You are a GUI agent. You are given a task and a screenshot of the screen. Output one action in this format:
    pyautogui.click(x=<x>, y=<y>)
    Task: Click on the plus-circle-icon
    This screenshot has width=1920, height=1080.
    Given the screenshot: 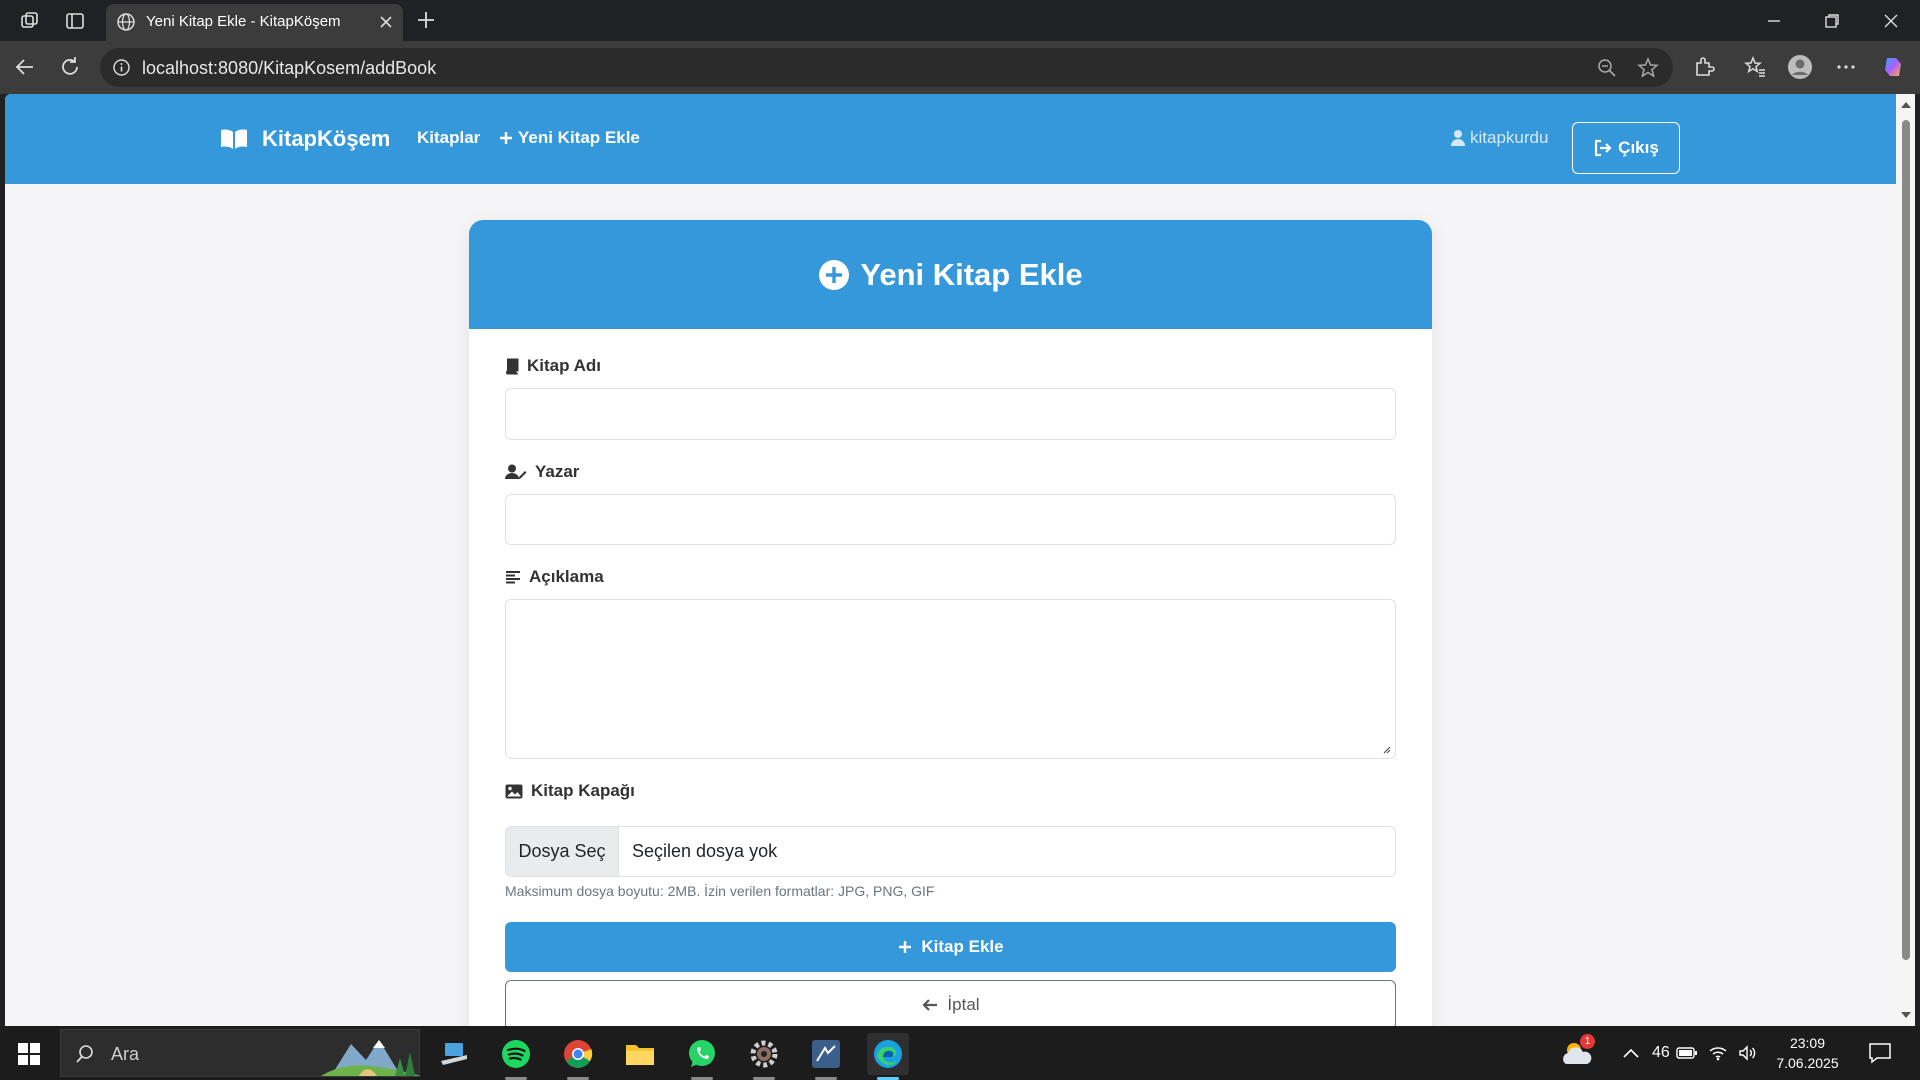 What is the action you would take?
    pyautogui.click(x=834, y=274)
    